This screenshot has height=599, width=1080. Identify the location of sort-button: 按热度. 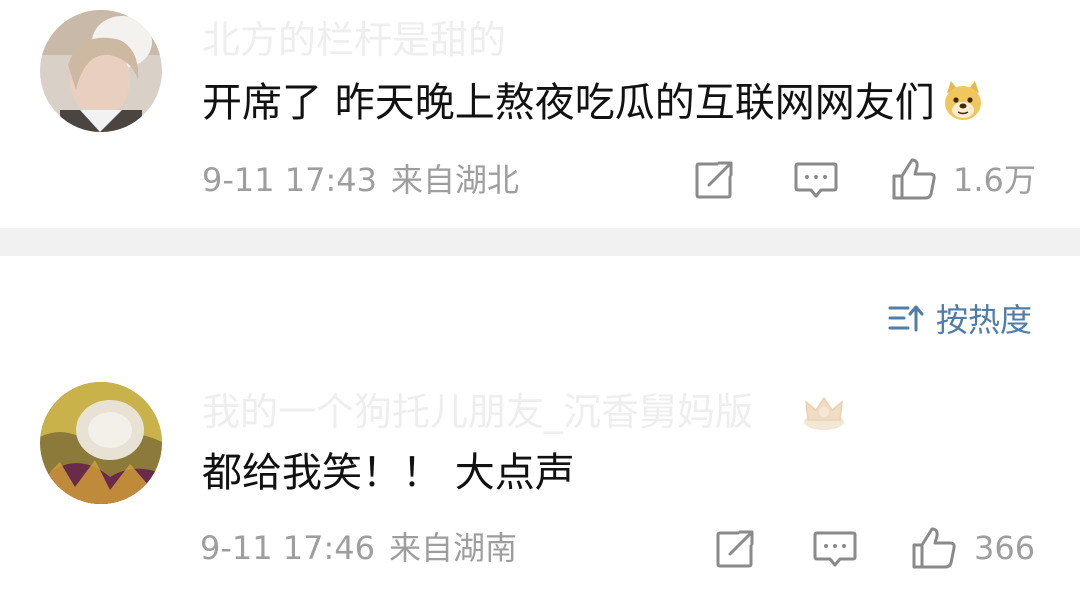
(960, 318).